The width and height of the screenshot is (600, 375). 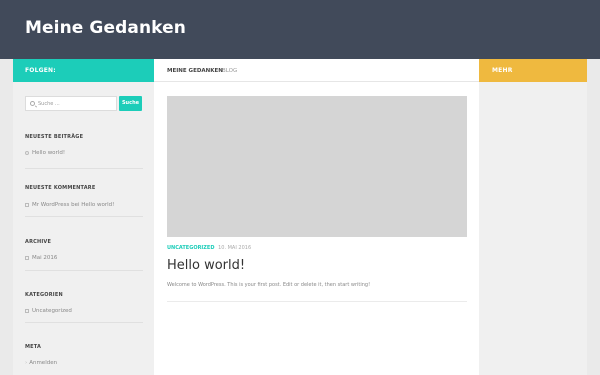 I want to click on calendar-icon, so click(x=27, y=257).